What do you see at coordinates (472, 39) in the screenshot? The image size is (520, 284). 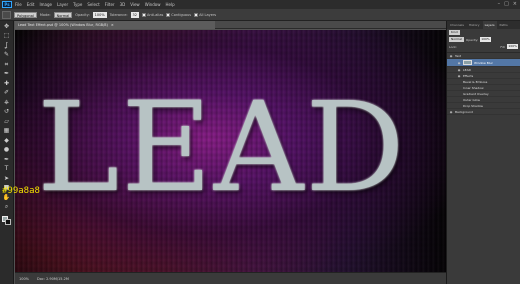 I see `layer-opacity-label: Opacity:` at bounding box center [472, 39].